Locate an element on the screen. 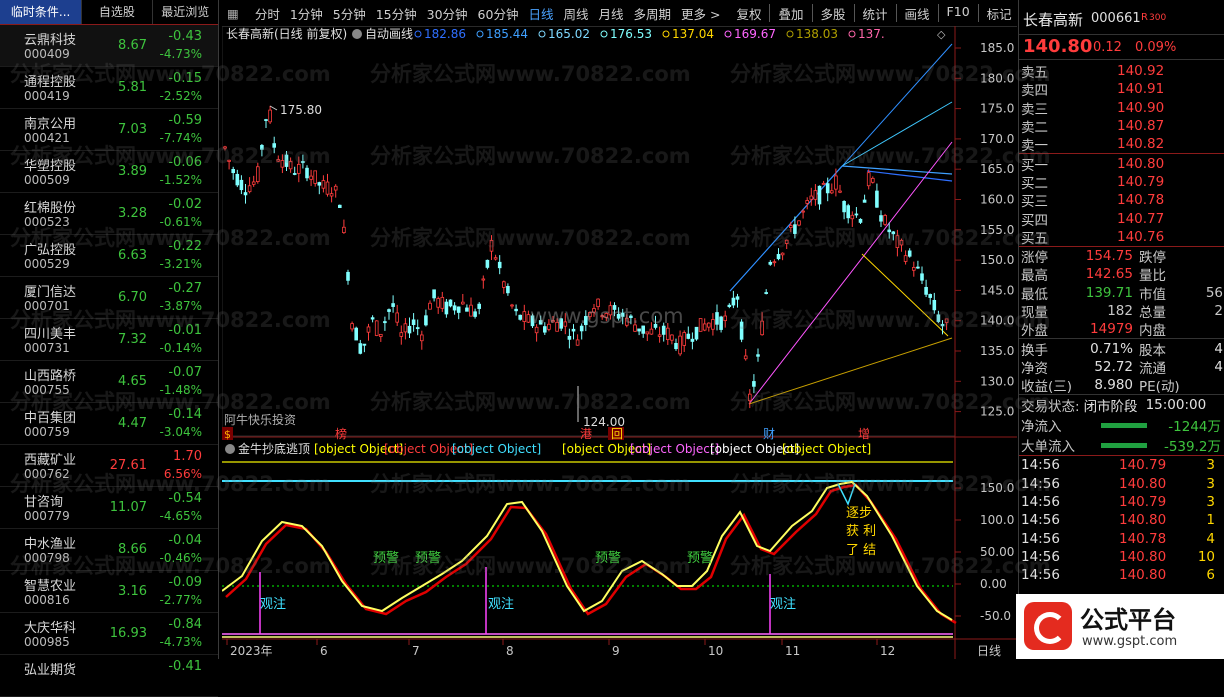 This screenshot has height=697, width=1224. stock-row-code: 000816 is located at coordinates (47, 600).